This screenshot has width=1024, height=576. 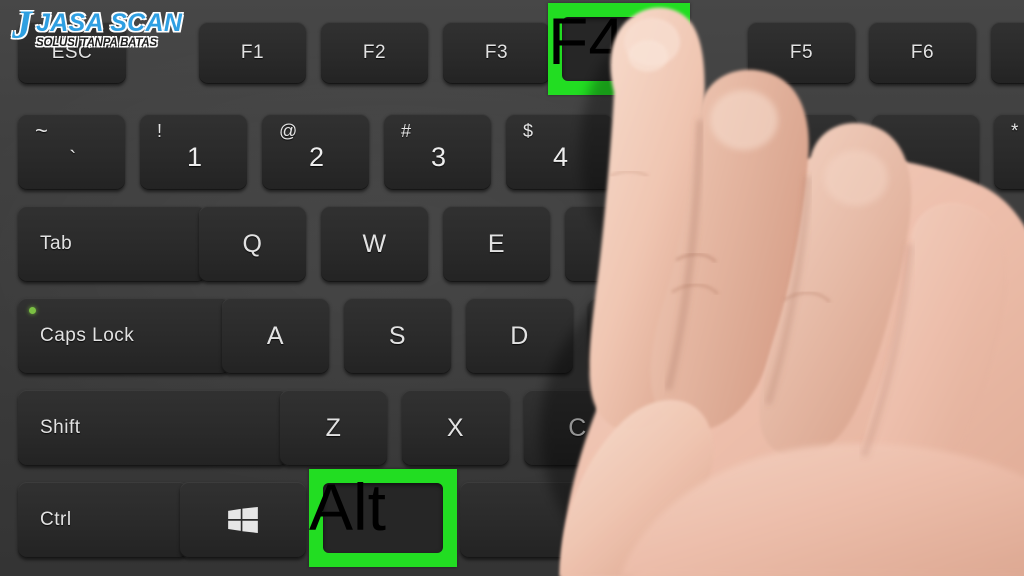 I want to click on watermark-jasa-scan: J JASA SCAN SOLUSI TANPA BATAS, so click(x=97, y=26).